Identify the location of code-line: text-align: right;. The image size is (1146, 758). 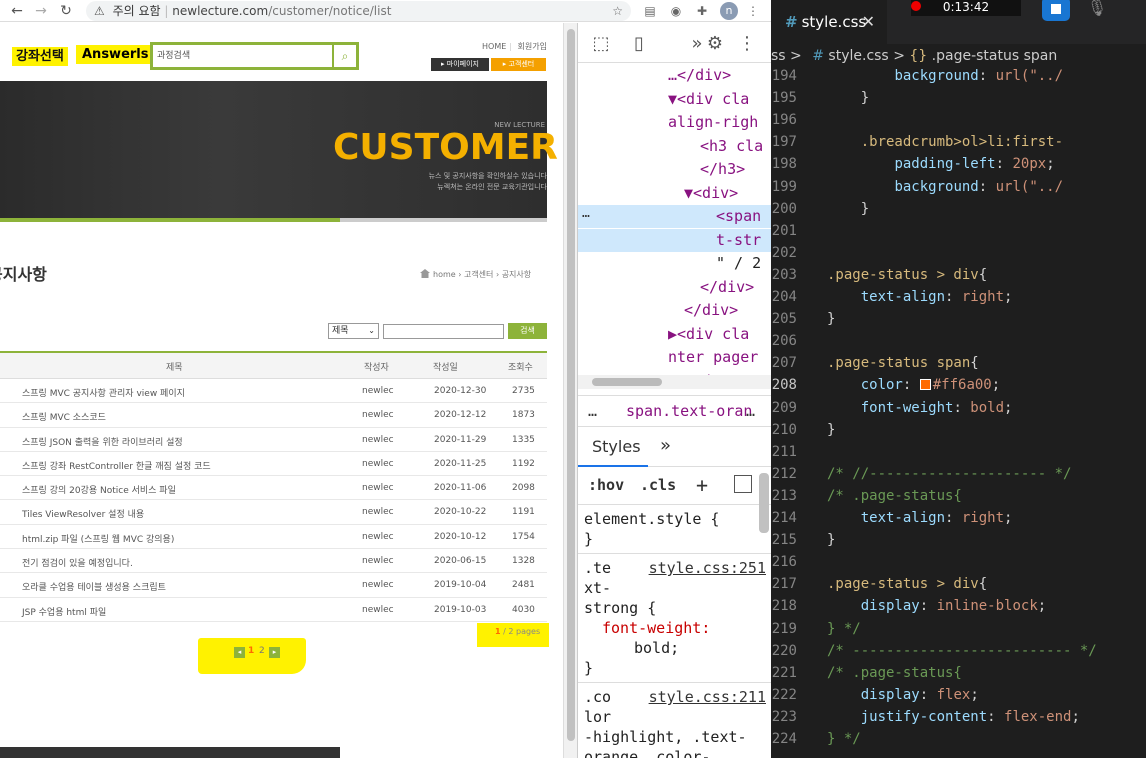
(920, 297).